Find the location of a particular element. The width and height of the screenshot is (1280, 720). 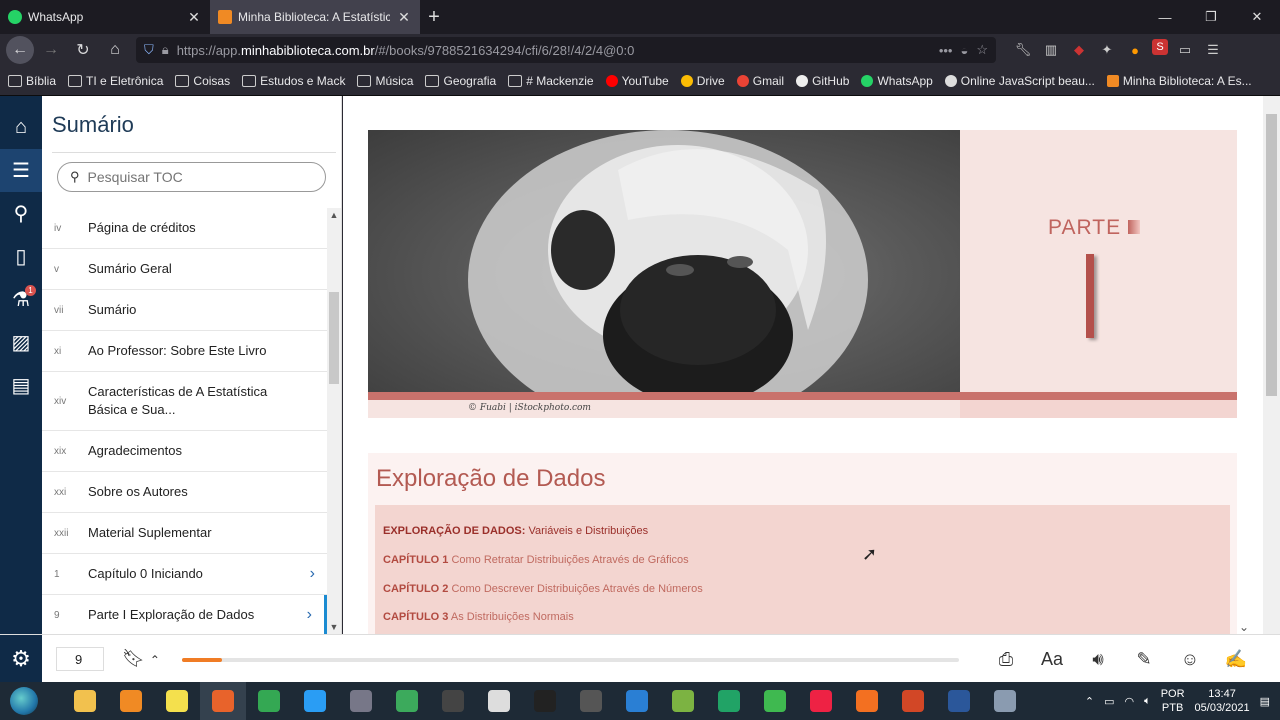

wrench-icon: 🔧︎ is located at coordinates (1023, 50).